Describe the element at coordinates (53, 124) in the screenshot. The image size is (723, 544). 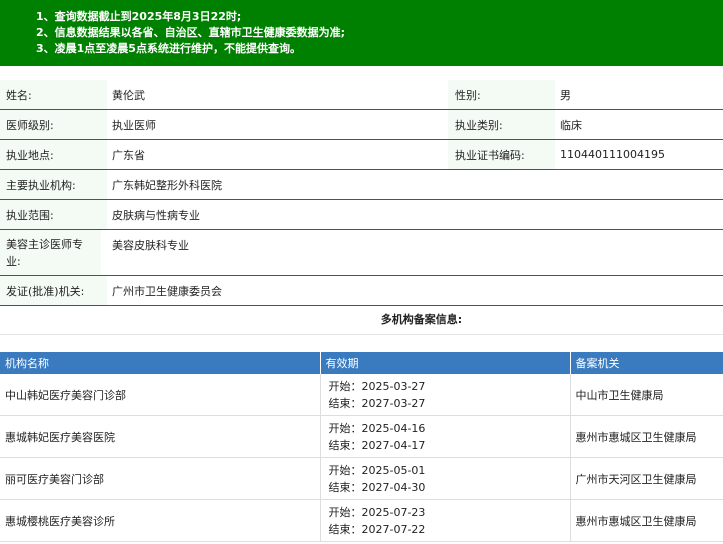
I see `level-label: 医师级别:` at that location.